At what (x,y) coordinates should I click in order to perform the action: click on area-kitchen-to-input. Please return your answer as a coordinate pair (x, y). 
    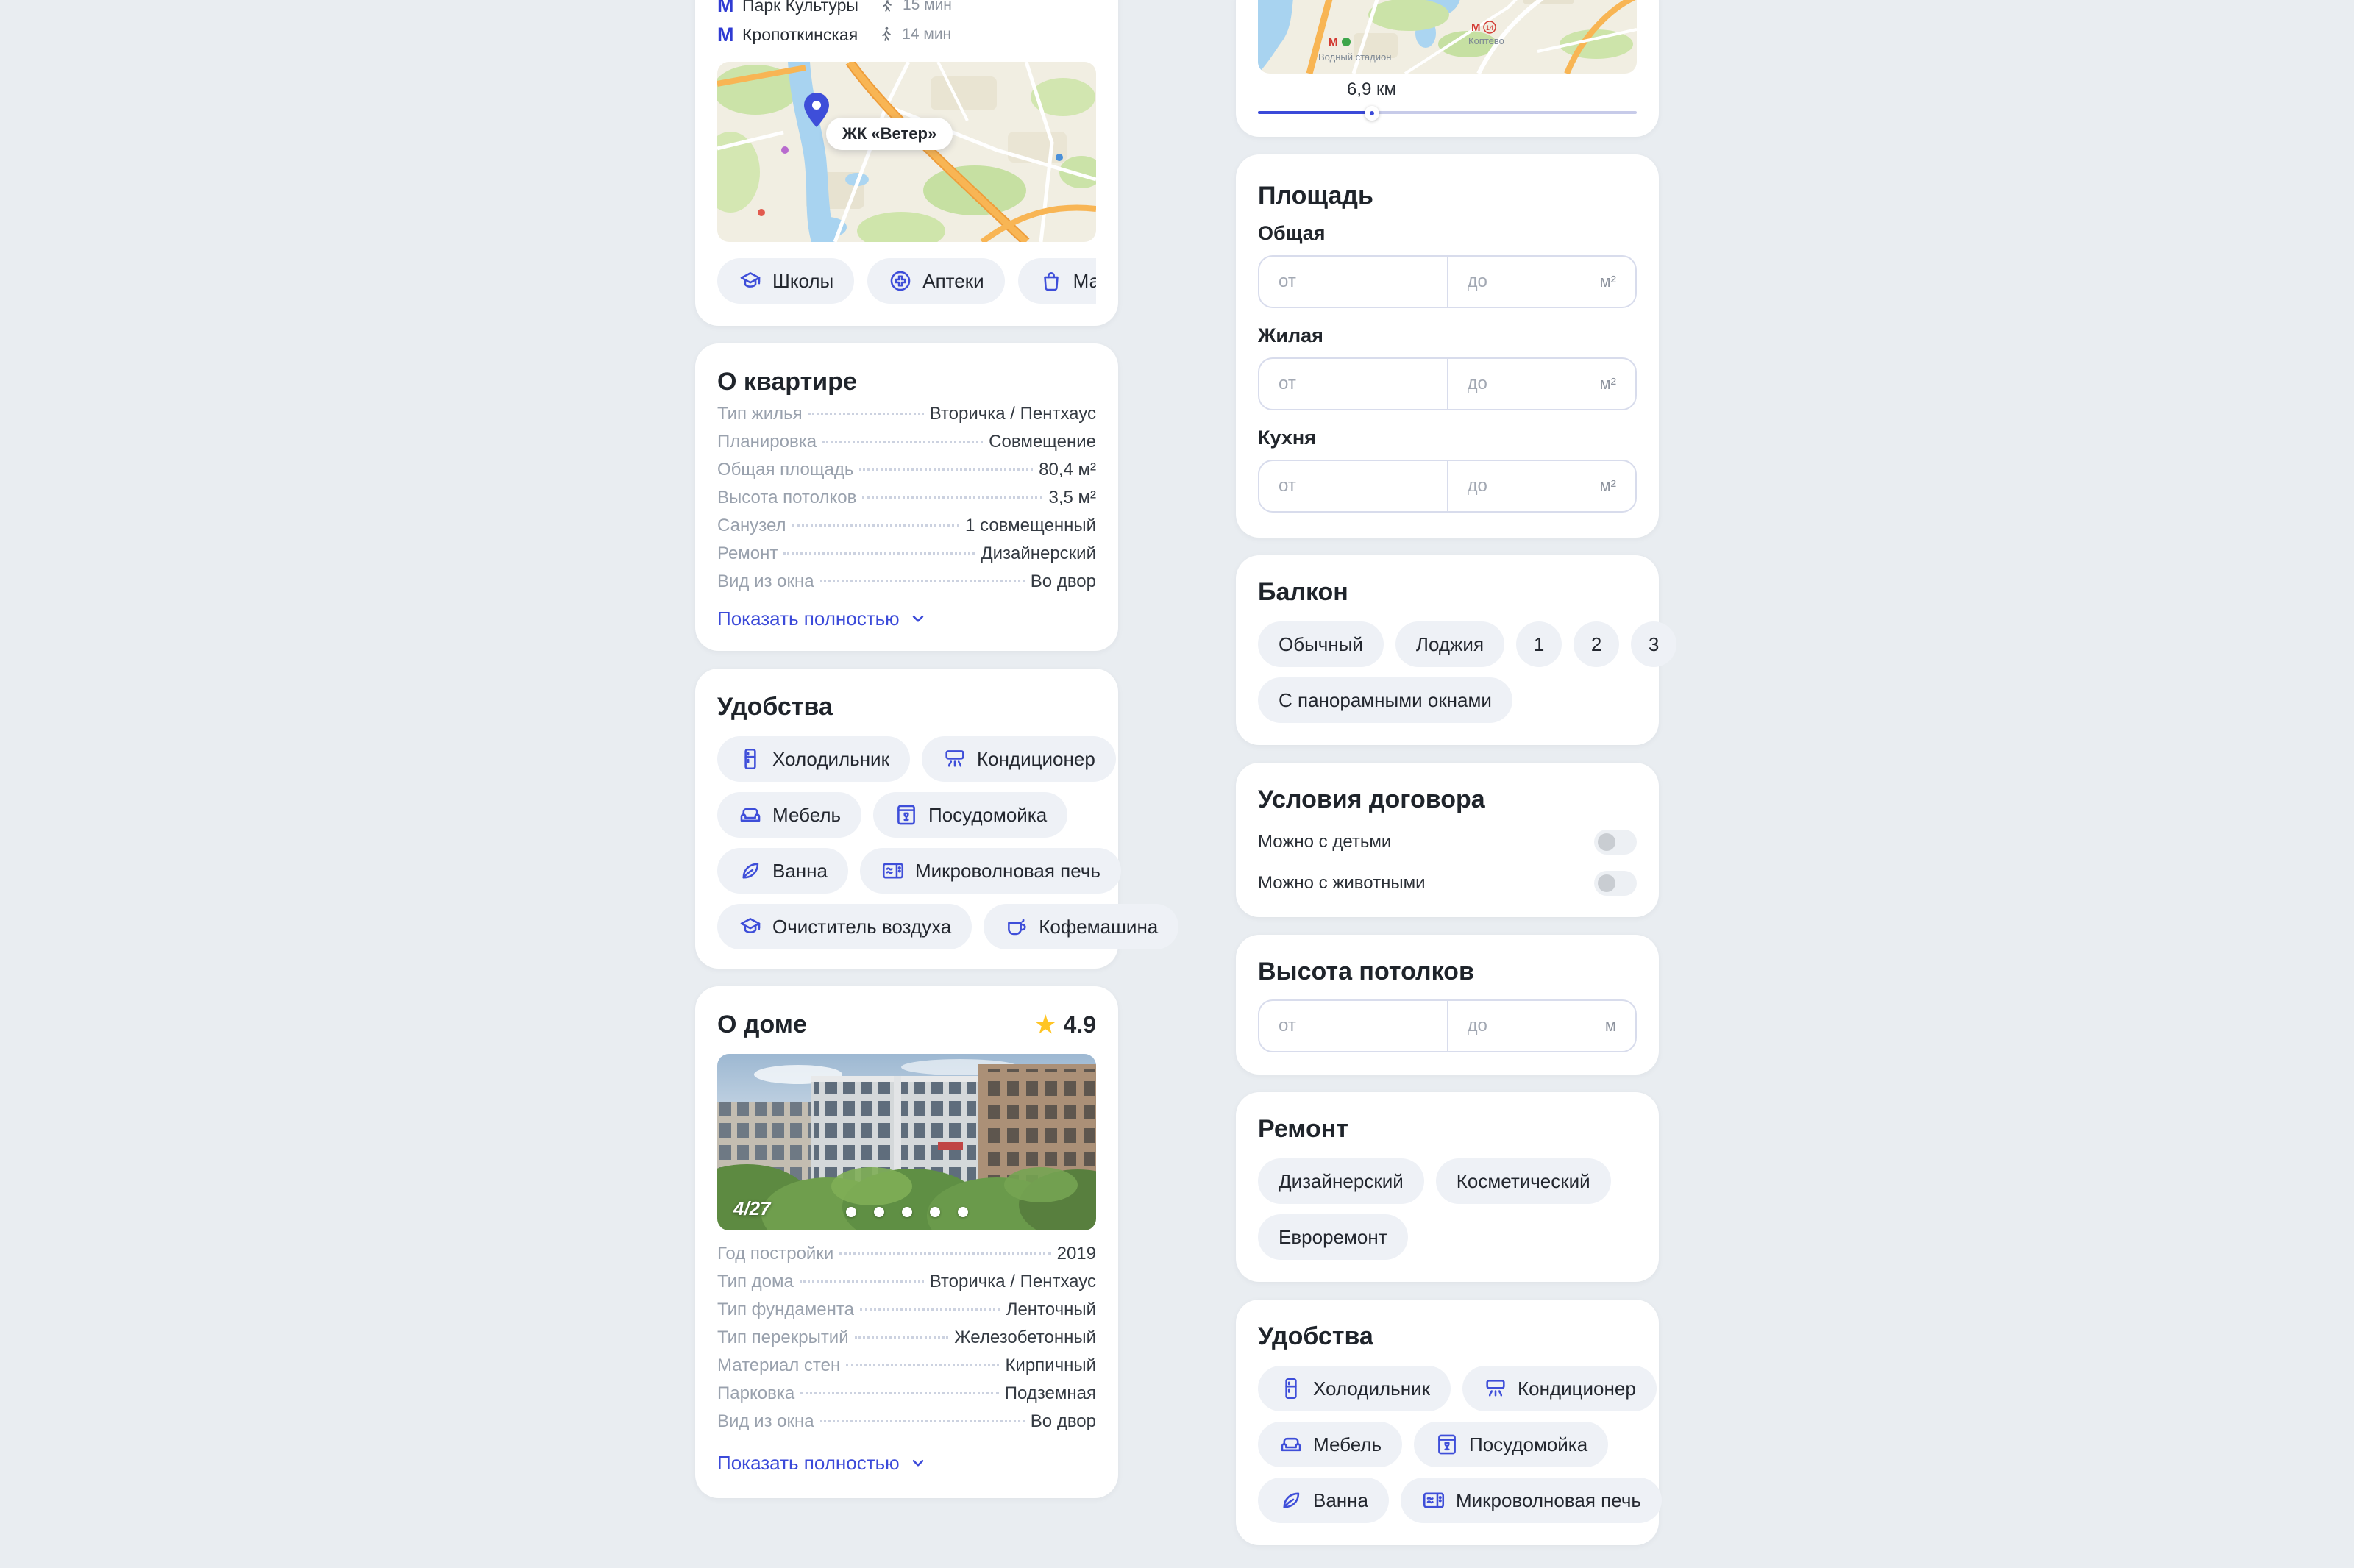
    Looking at the image, I should click on (1530, 486).